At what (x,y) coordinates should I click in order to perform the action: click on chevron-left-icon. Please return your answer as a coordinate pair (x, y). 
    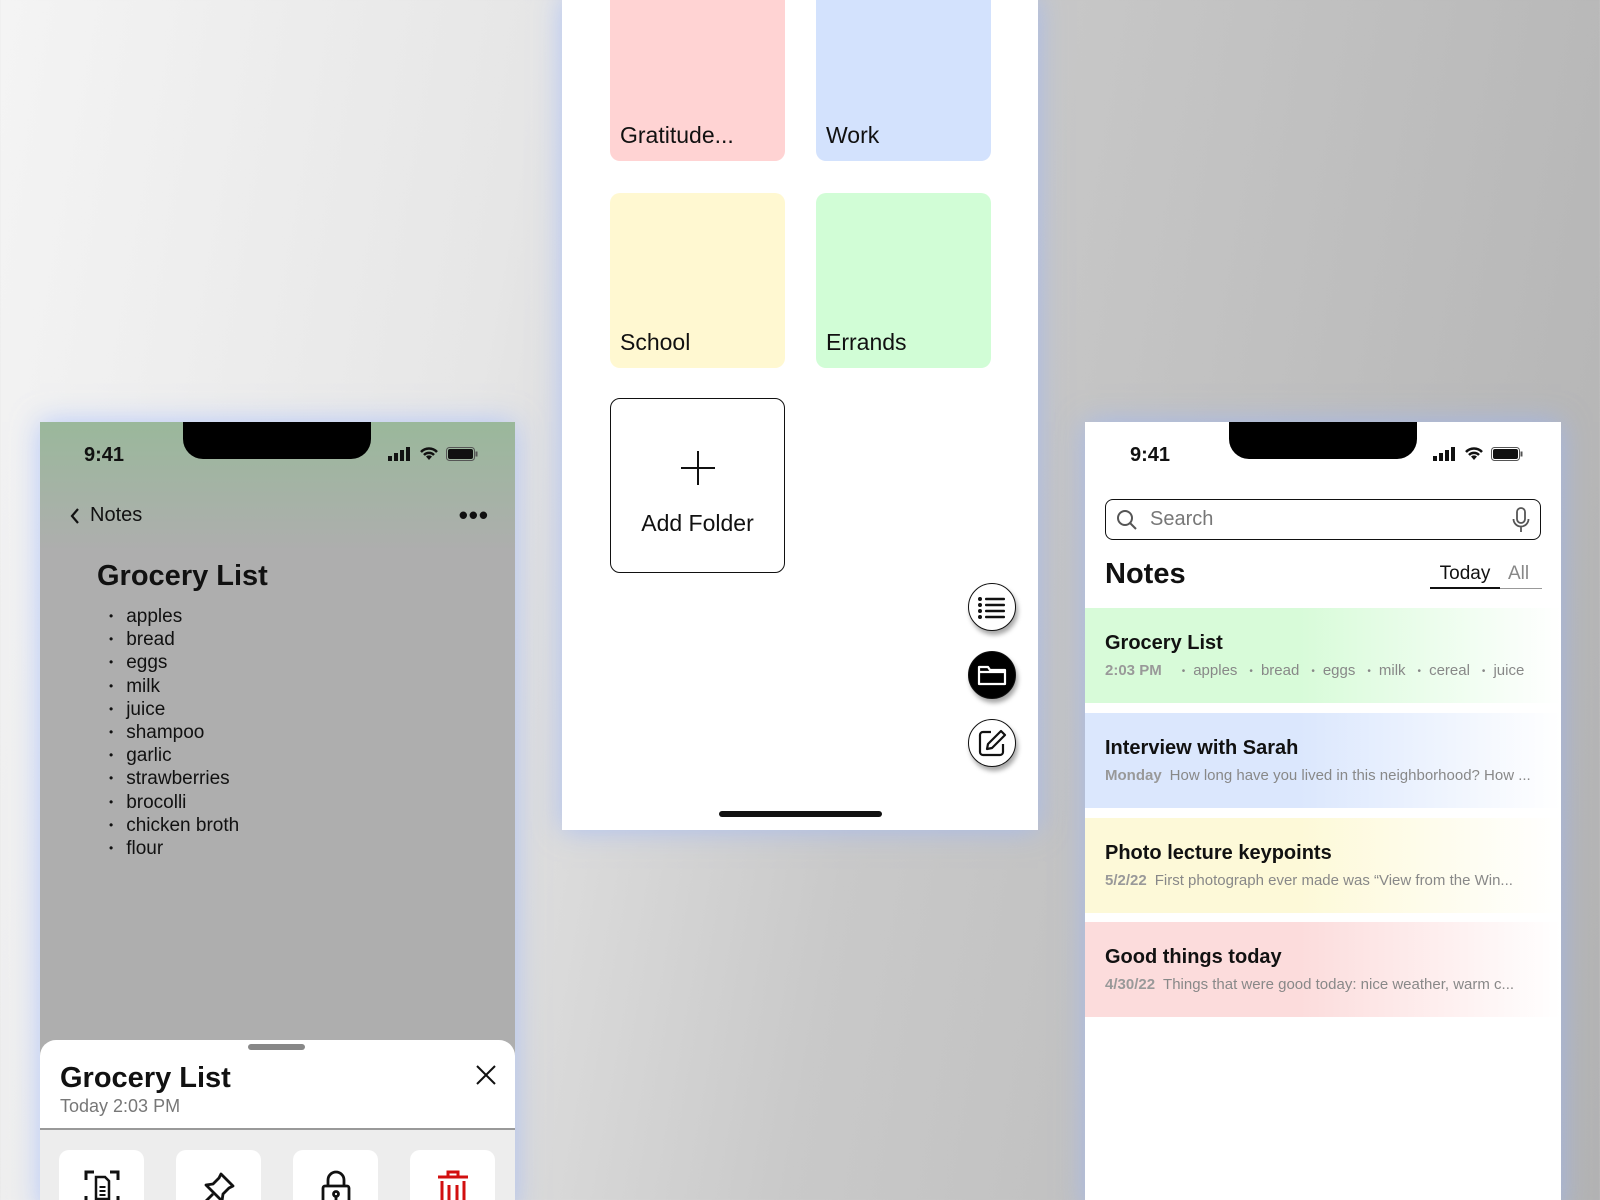
    Looking at the image, I should click on (74, 515).